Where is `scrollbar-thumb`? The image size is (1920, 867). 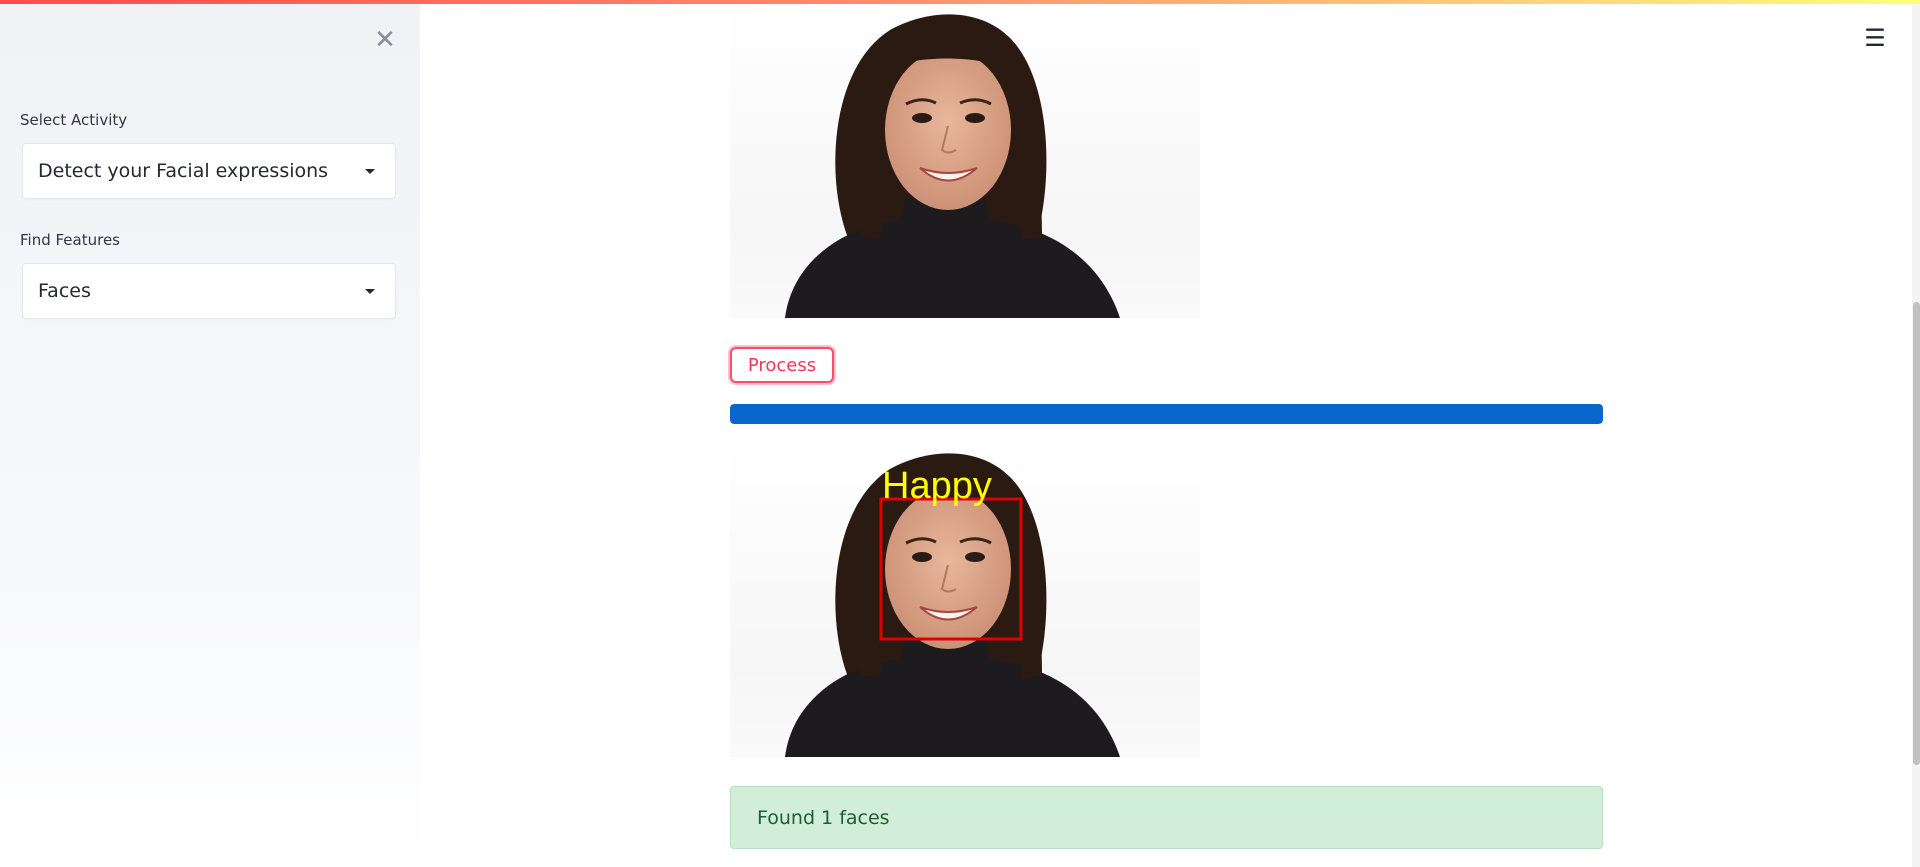 scrollbar-thumb is located at coordinates (1916, 533).